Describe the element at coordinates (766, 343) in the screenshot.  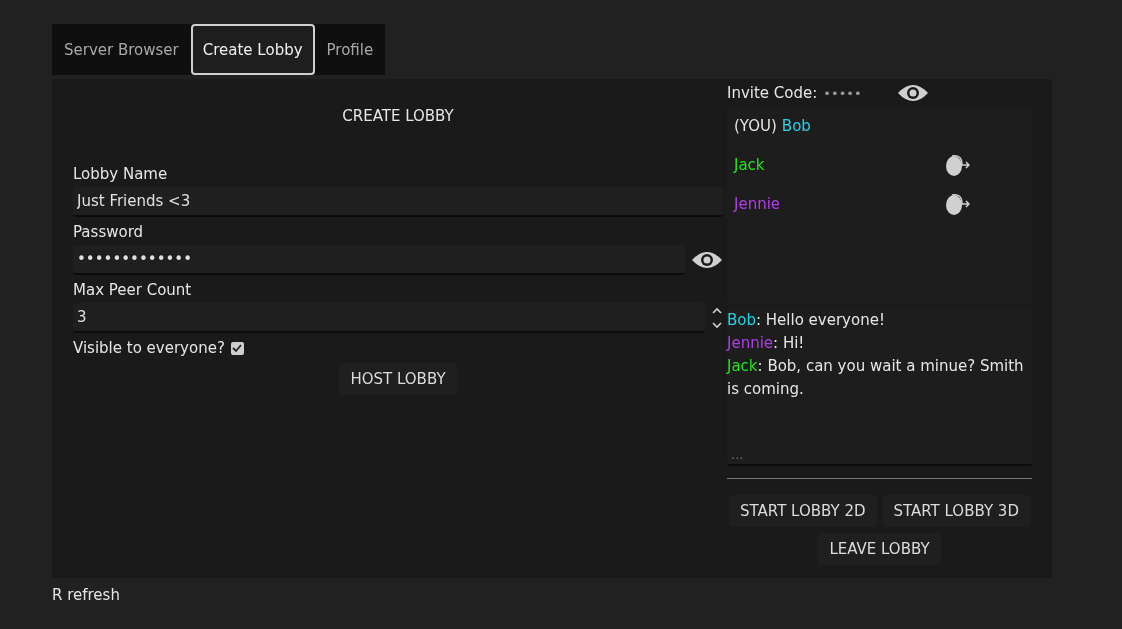
I see `chat-message: Jennie: Hi!` at that location.